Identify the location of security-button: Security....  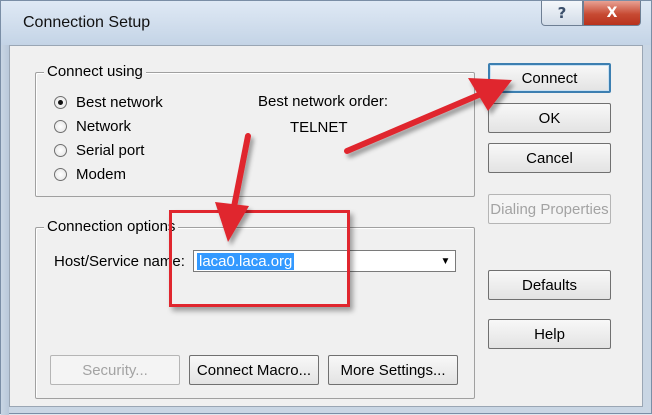
(115, 370).